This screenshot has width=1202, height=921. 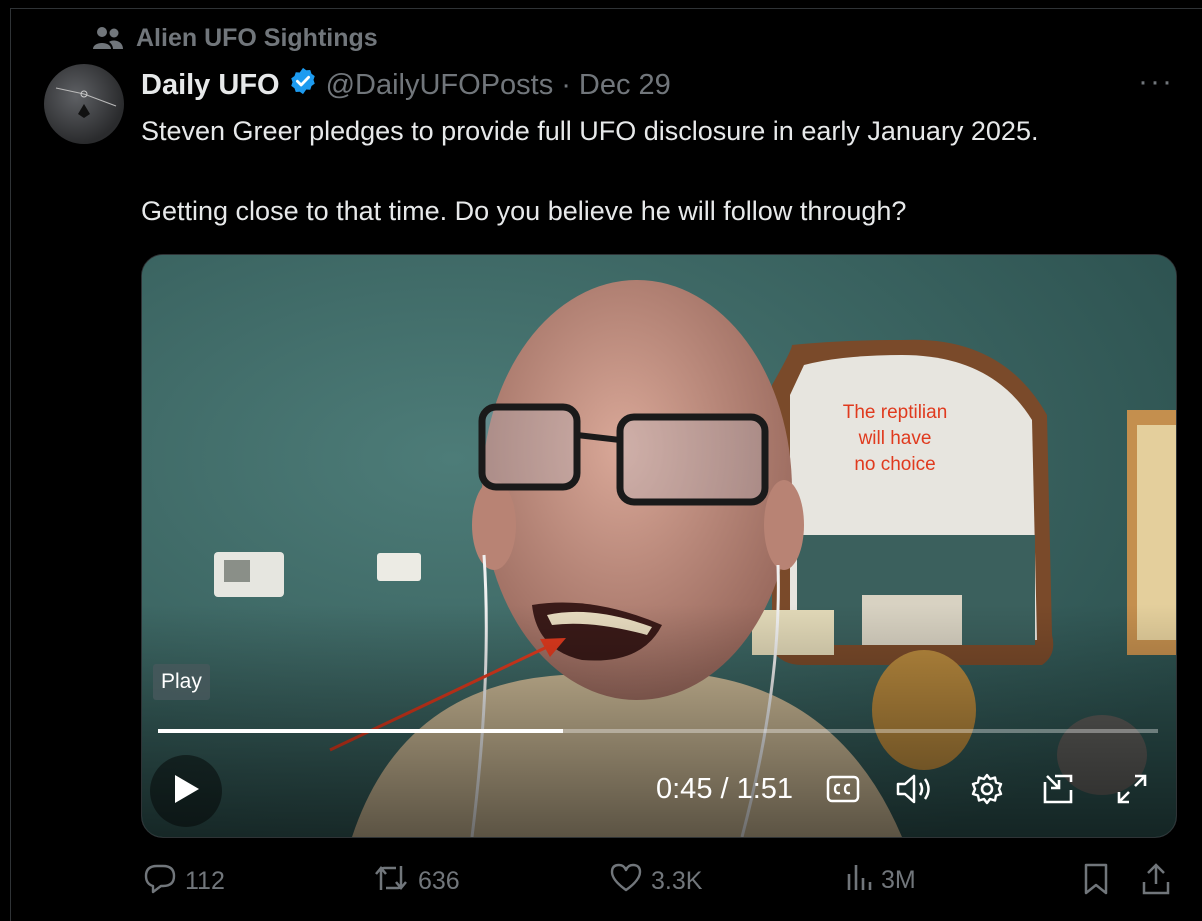 What do you see at coordinates (843, 789) in the screenshot?
I see `captions-icon` at bounding box center [843, 789].